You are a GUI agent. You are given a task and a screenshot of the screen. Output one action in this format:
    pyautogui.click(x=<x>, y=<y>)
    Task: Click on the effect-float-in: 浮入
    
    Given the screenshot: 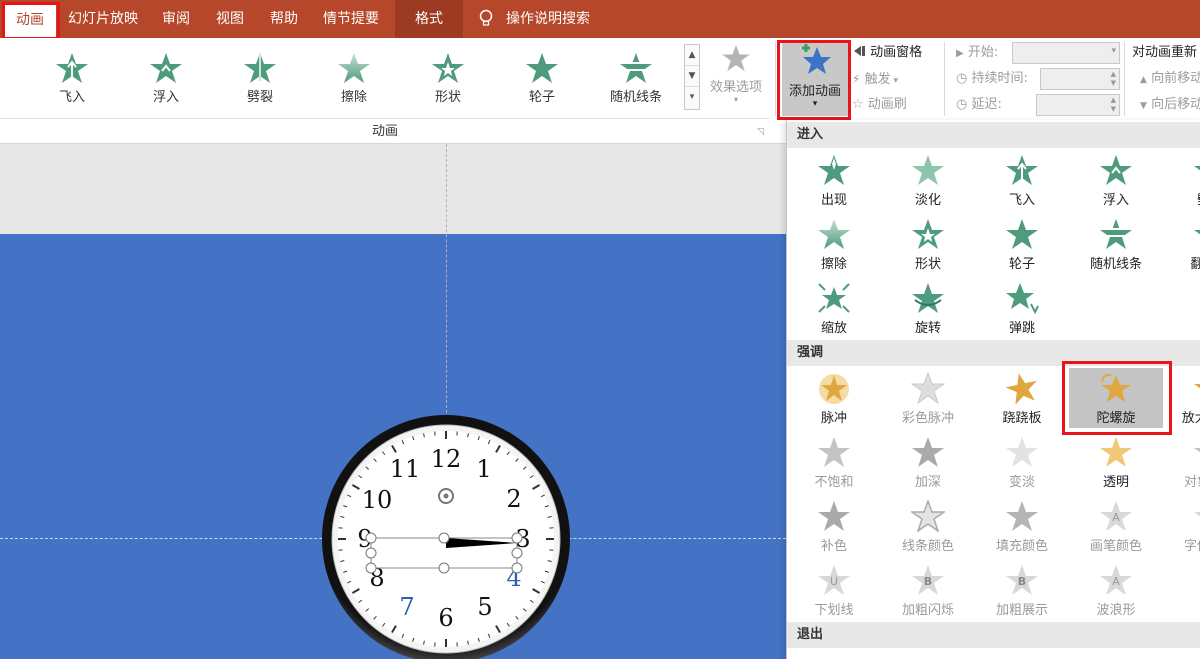 What is the action you would take?
    pyautogui.click(x=1116, y=180)
    